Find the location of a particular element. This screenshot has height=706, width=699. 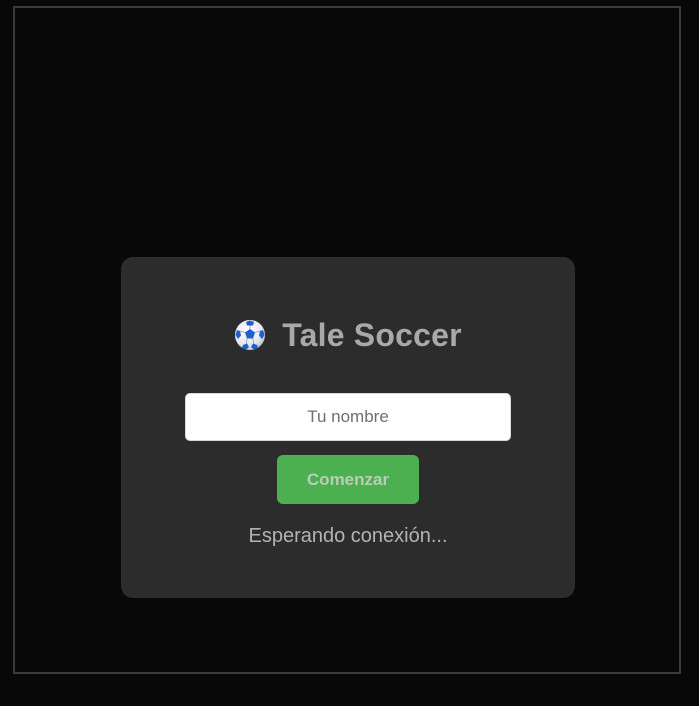

start-button: Comenzar is located at coordinates (348, 479).